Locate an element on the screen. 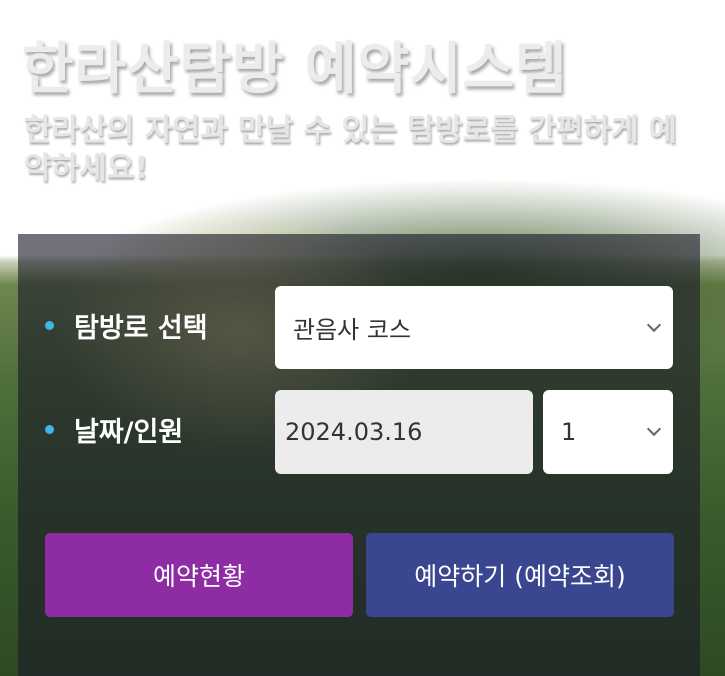 This screenshot has height=676, width=725. reservation-status-label: 예약현황 is located at coordinates (198, 576).